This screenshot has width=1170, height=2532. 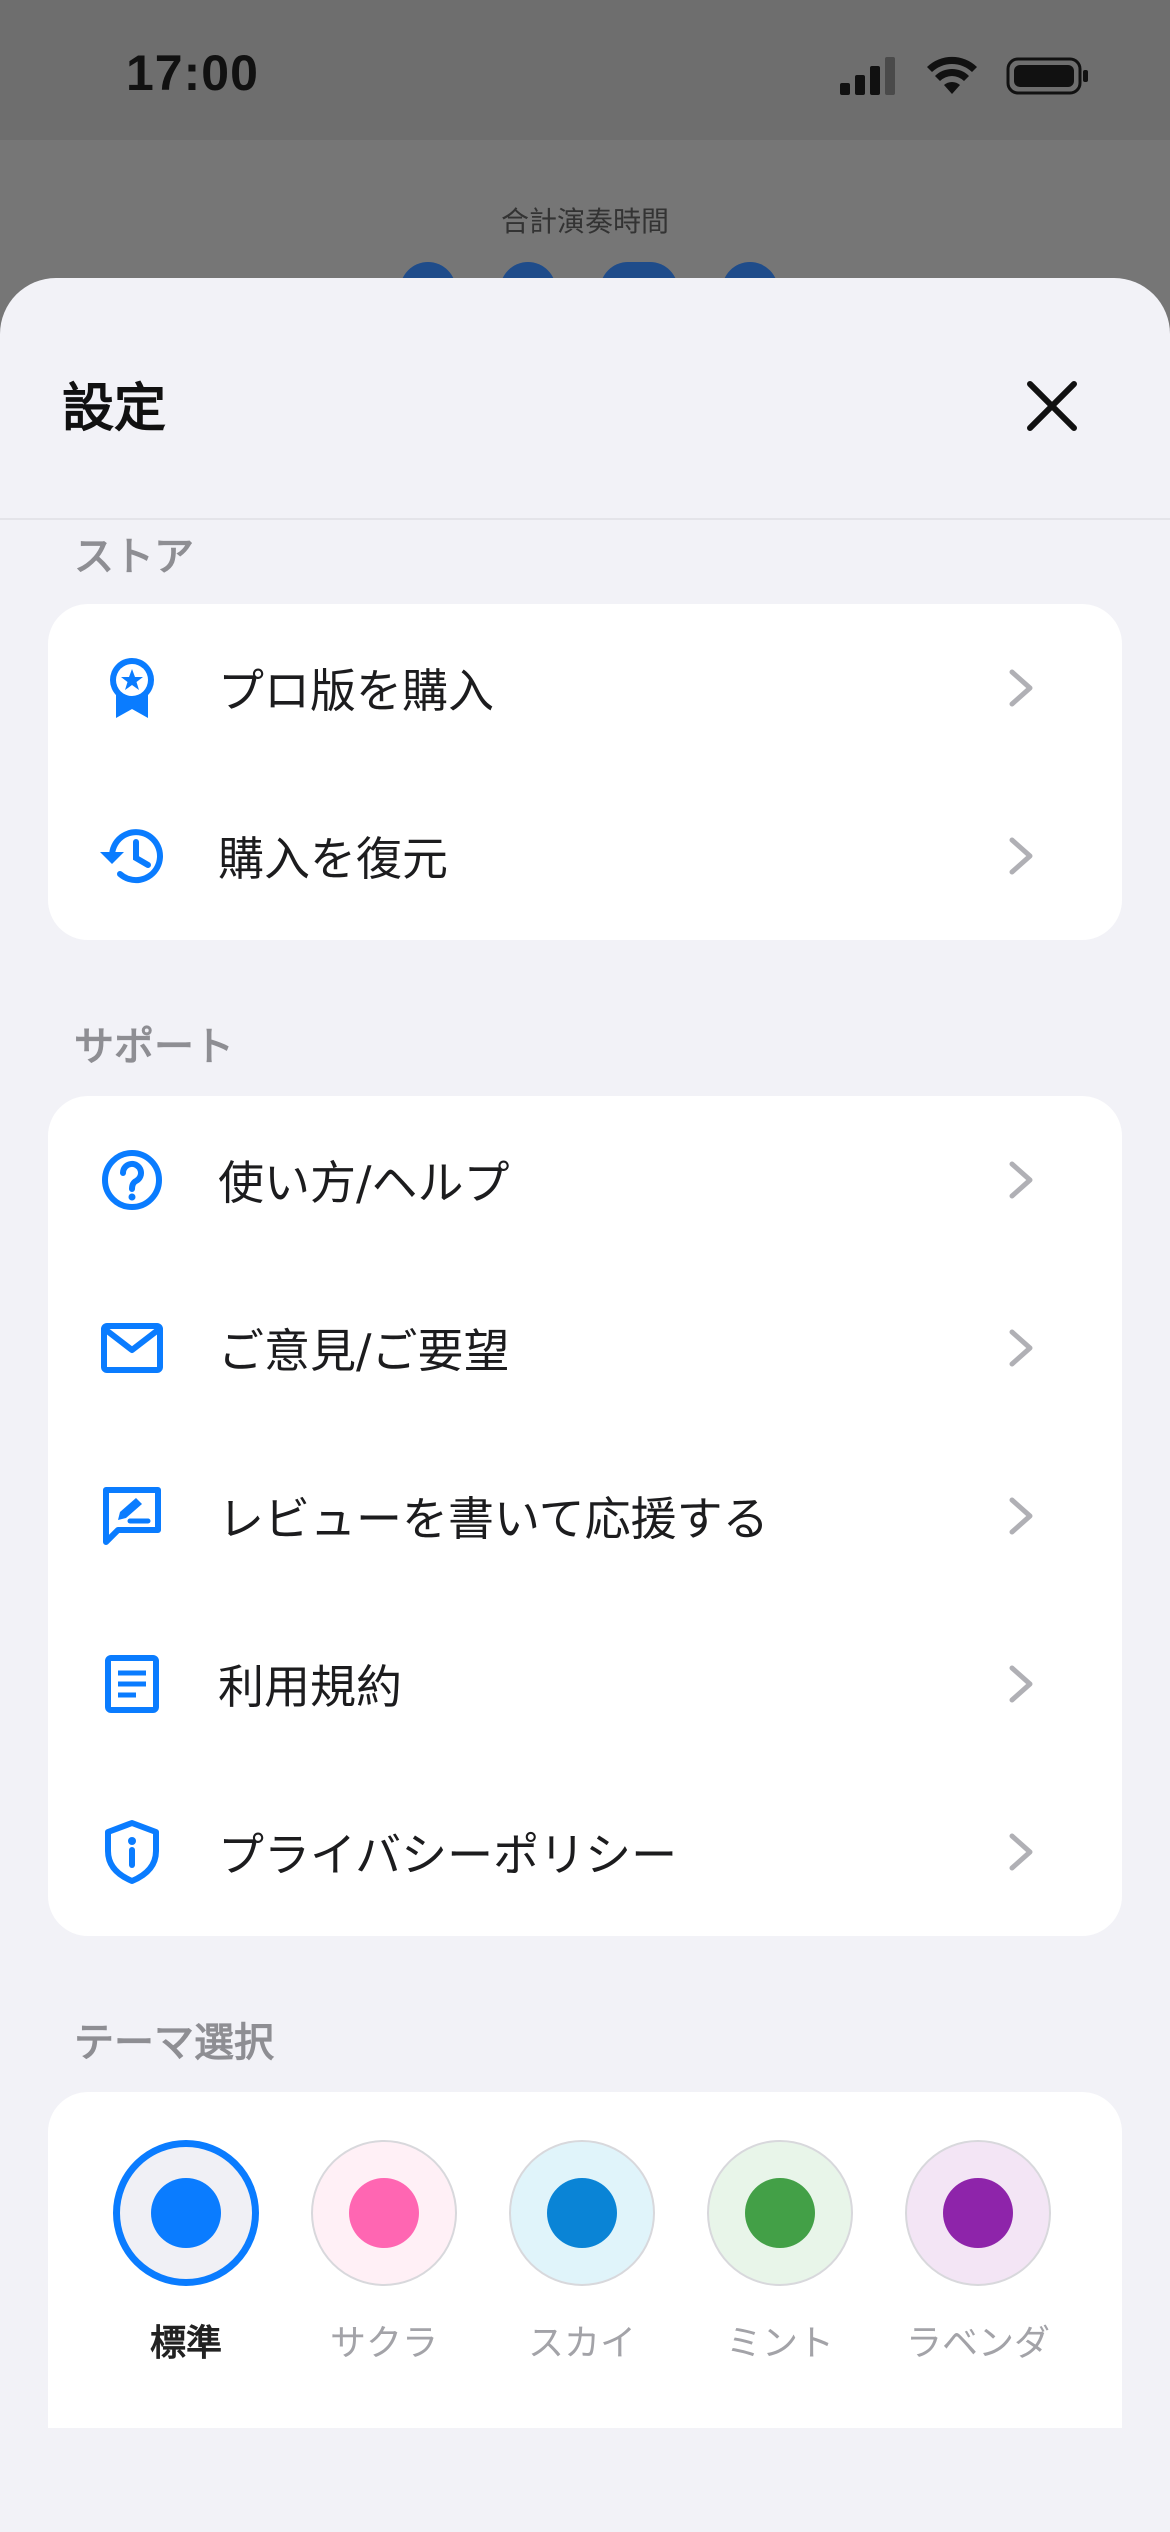 What do you see at coordinates (585, 688) in the screenshot?
I see `buy-pro-row: プロ版を購入` at bounding box center [585, 688].